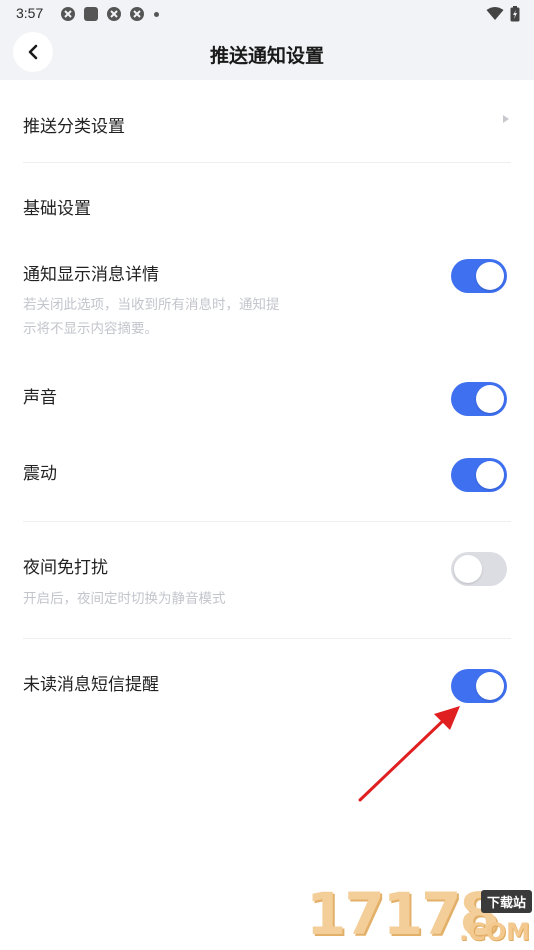  Describe the element at coordinates (65, 568) in the screenshot. I see `night-dnd-label: 夜间免打扰` at that location.